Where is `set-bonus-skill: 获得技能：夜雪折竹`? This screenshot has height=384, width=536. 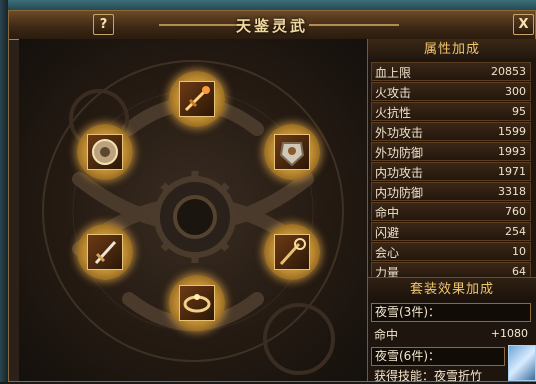 set-bonus-skill: 获得技能：夜雪折竹 is located at coordinates (428, 376).